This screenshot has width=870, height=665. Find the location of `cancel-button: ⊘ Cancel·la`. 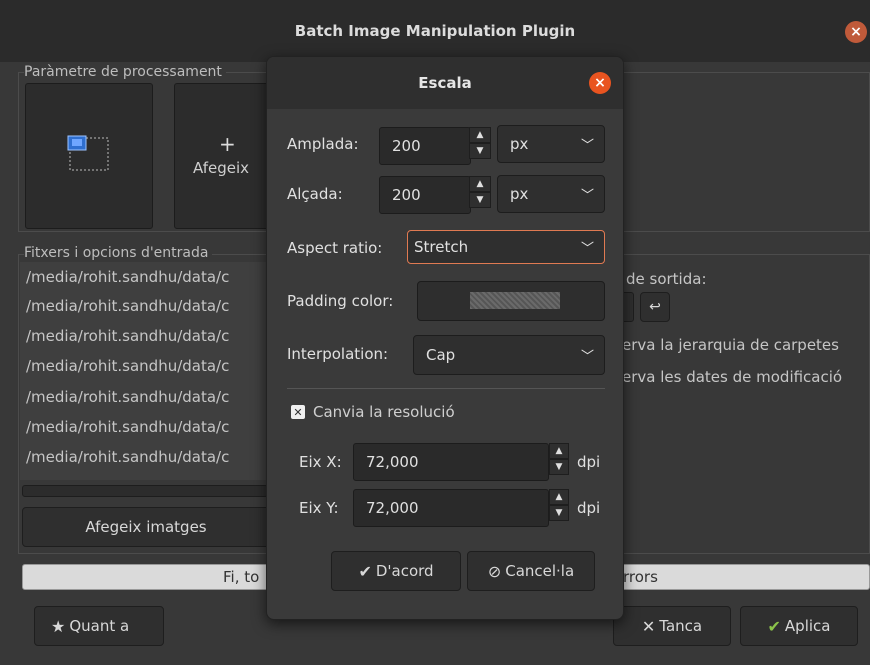

cancel-button: ⊘ Cancel·la is located at coordinates (531, 571).